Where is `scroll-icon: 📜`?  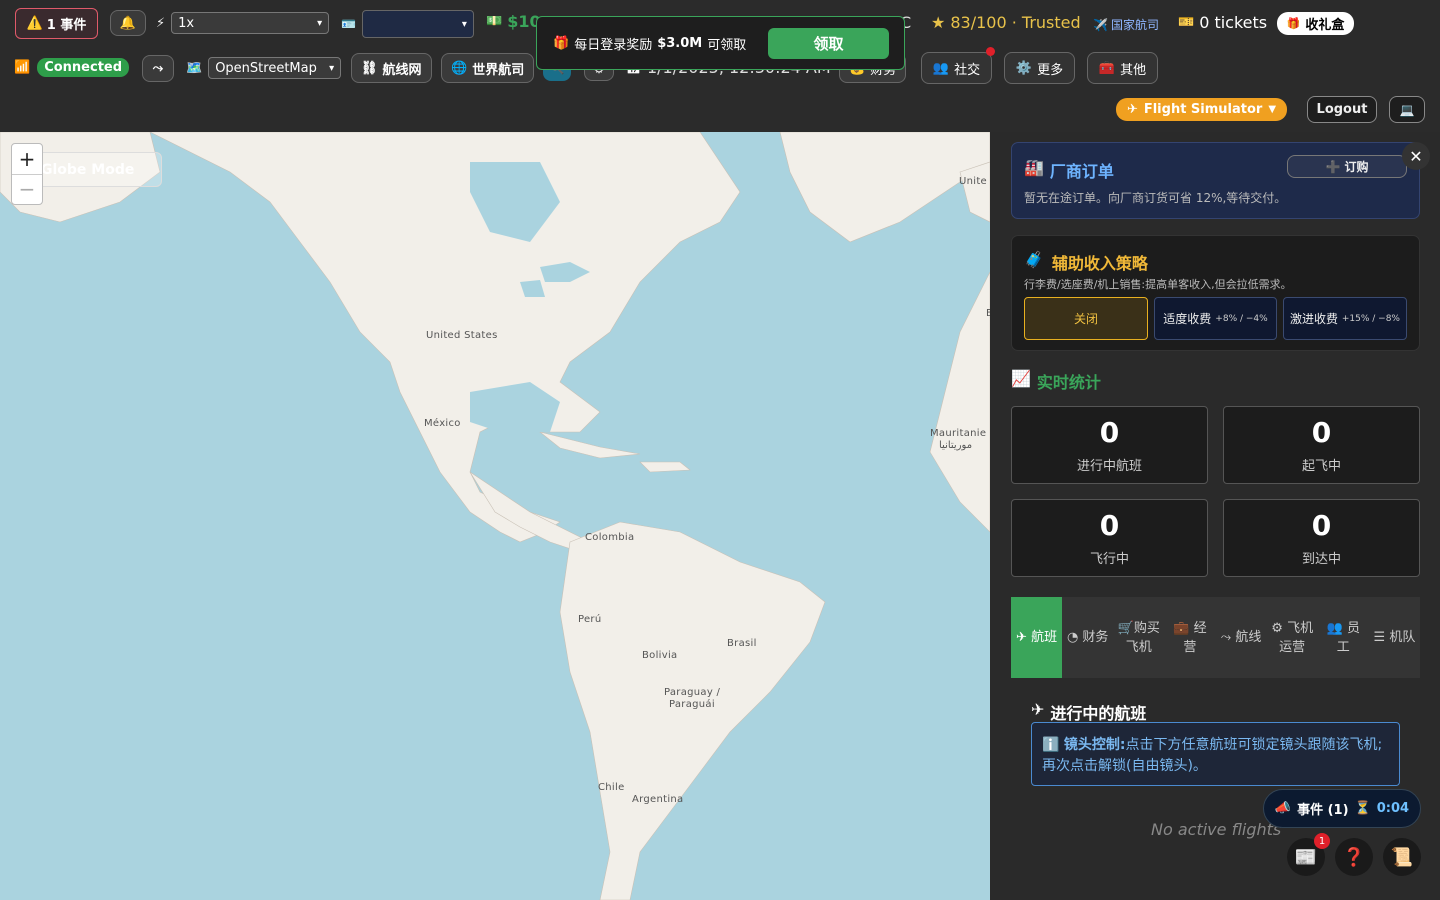 scroll-icon: 📜 is located at coordinates (1402, 857).